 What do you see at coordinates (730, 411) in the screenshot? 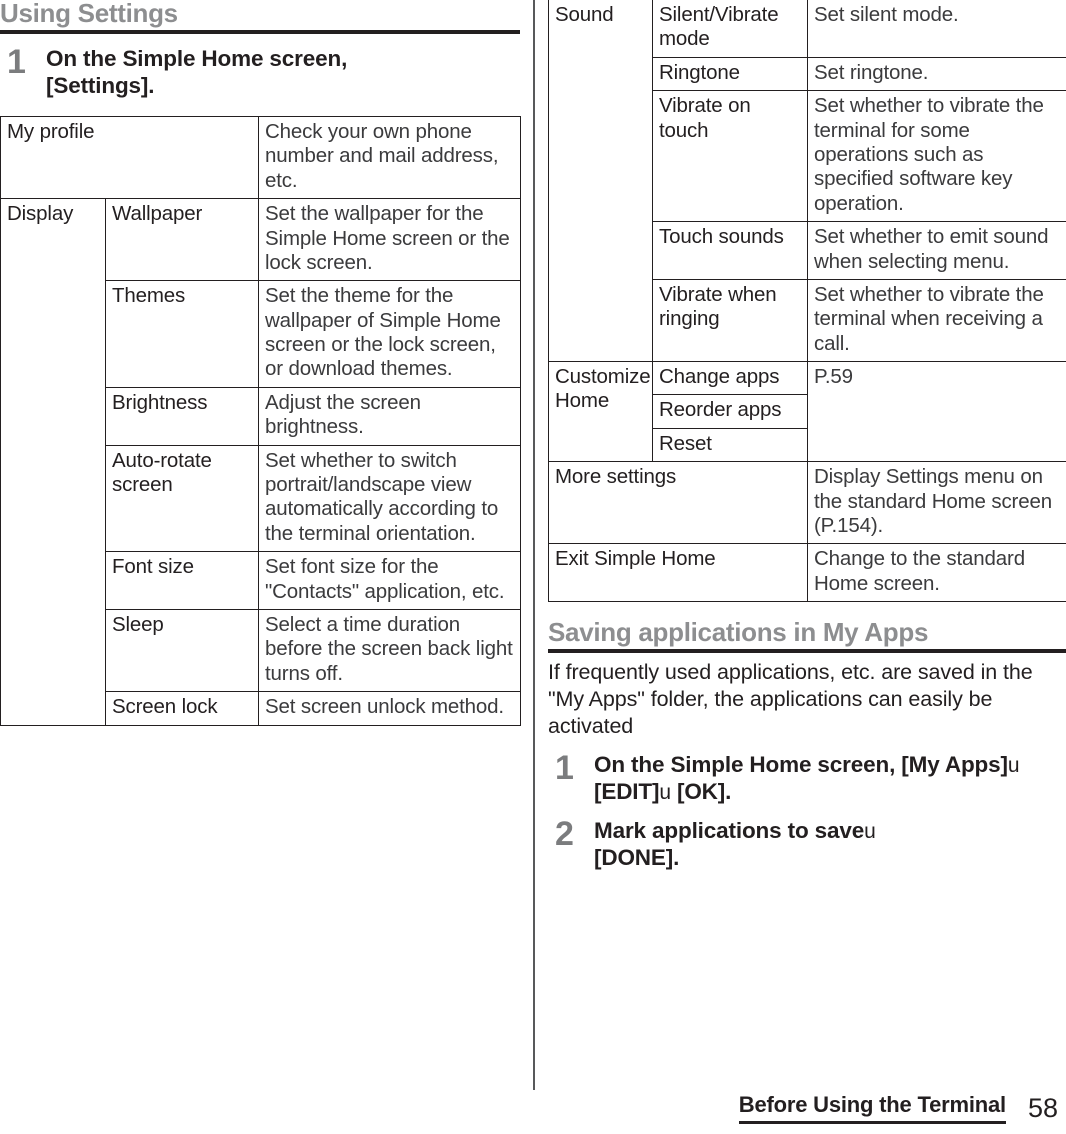
I see `cell-item-reorder-apps: Reorder apps` at bounding box center [730, 411].